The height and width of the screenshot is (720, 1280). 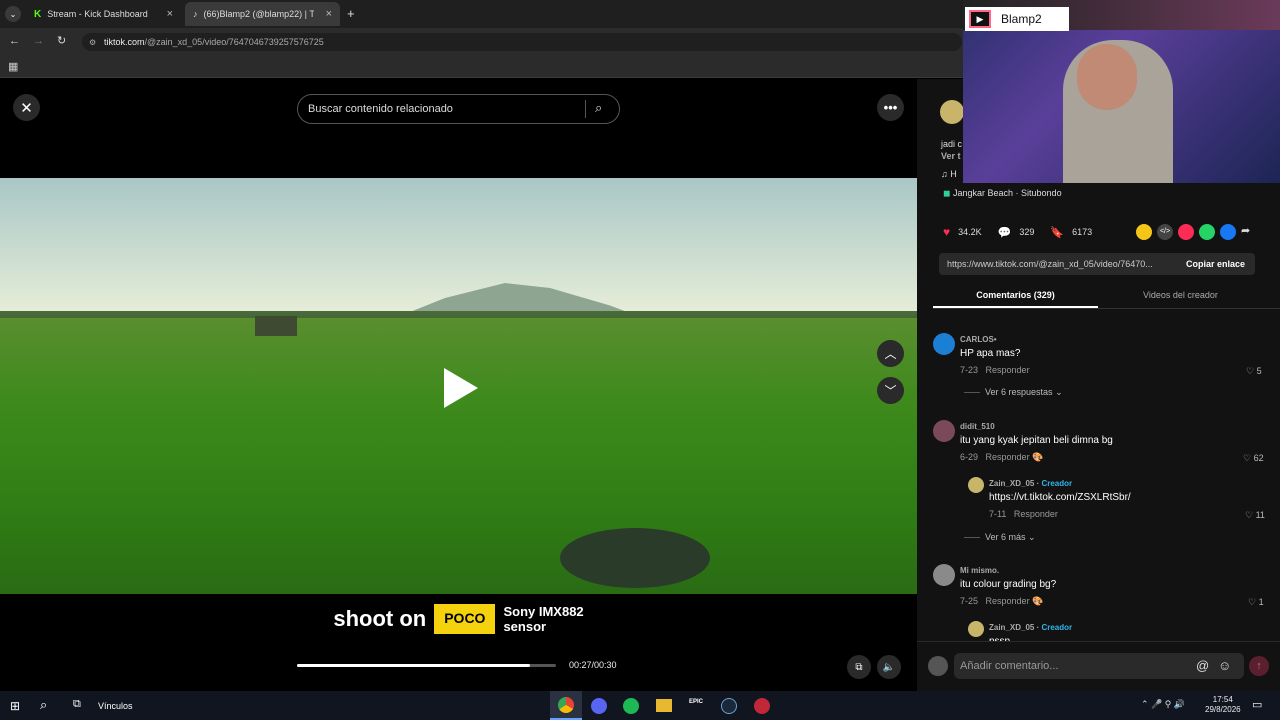 What do you see at coordinates (1245, 232) in the screenshot?
I see `share-arrow-icon: ➦` at bounding box center [1245, 232].